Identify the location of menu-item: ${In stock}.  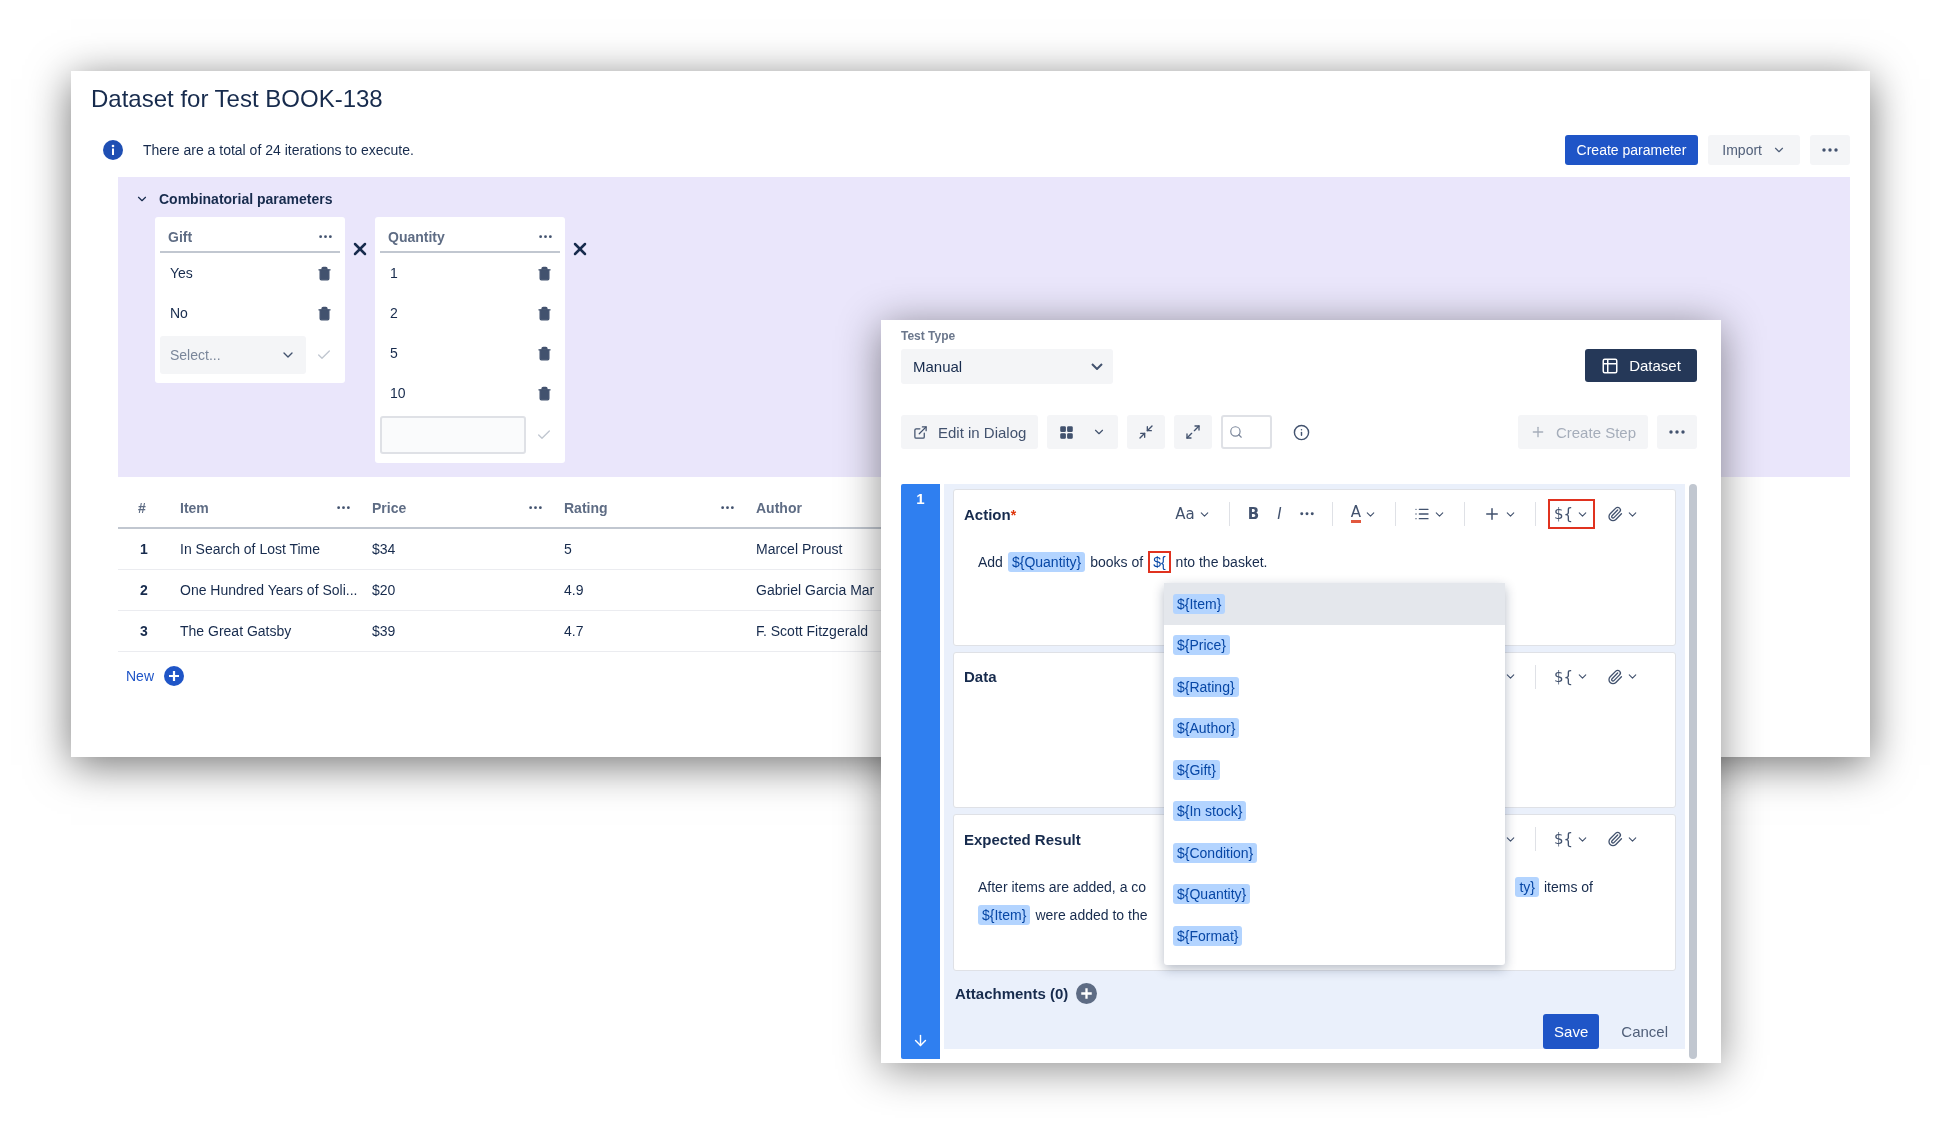
(1334, 811).